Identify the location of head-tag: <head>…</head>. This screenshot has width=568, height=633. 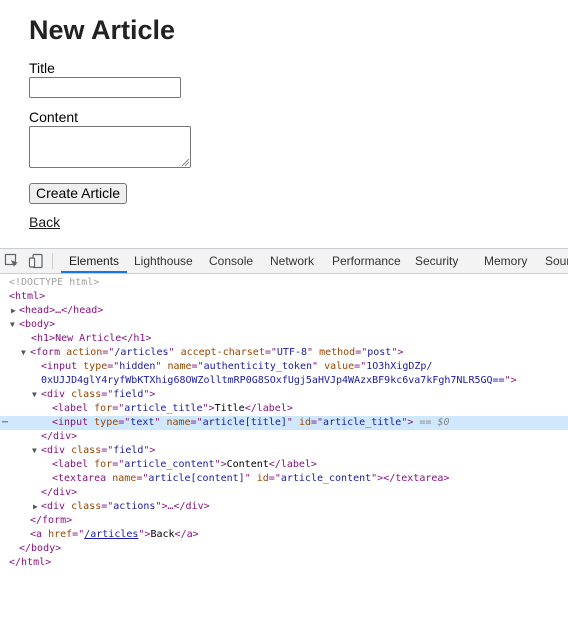
(61, 310).